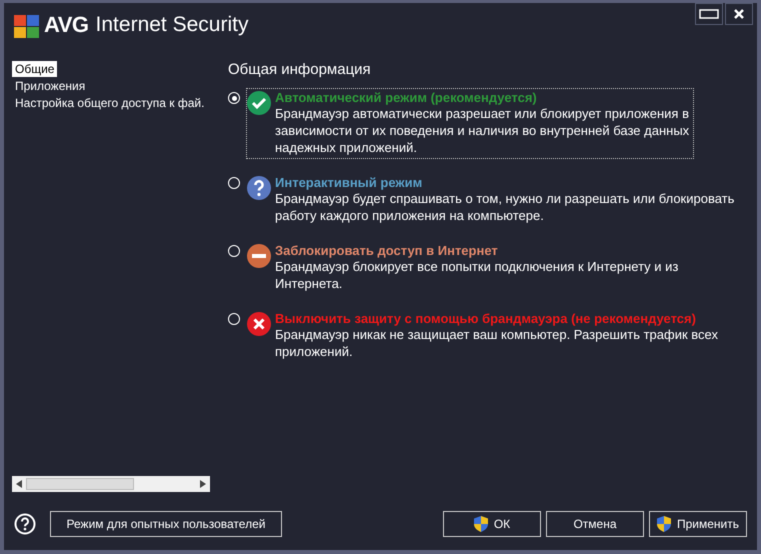 The image size is (761, 554). What do you see at coordinates (698, 524) in the screenshot?
I see `apply-button: Применить` at bounding box center [698, 524].